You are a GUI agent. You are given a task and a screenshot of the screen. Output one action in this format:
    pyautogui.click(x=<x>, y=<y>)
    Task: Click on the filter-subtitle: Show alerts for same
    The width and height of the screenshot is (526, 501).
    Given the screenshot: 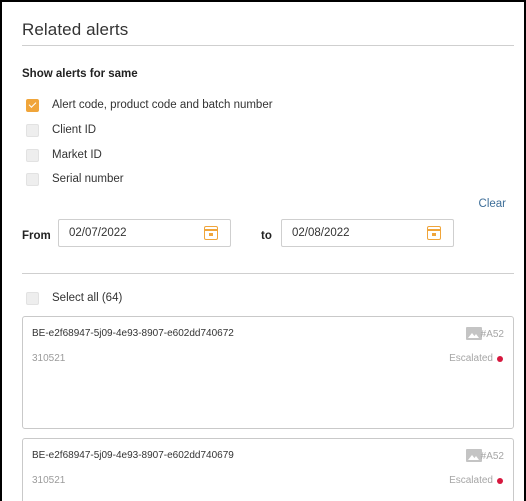 What is the action you would take?
    pyautogui.click(x=80, y=74)
    